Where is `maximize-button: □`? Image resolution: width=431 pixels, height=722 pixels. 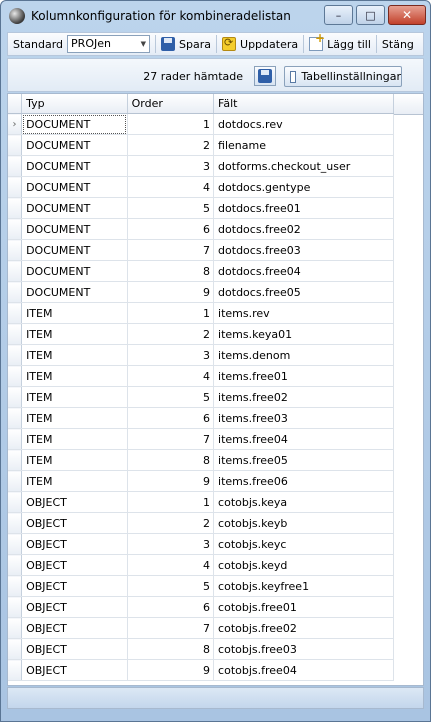 maximize-button: □ is located at coordinates (370, 15).